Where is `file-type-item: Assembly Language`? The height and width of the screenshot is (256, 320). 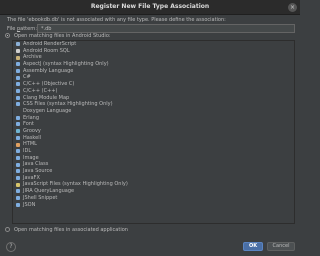 file-type-item: Assembly Language is located at coordinates (153, 71).